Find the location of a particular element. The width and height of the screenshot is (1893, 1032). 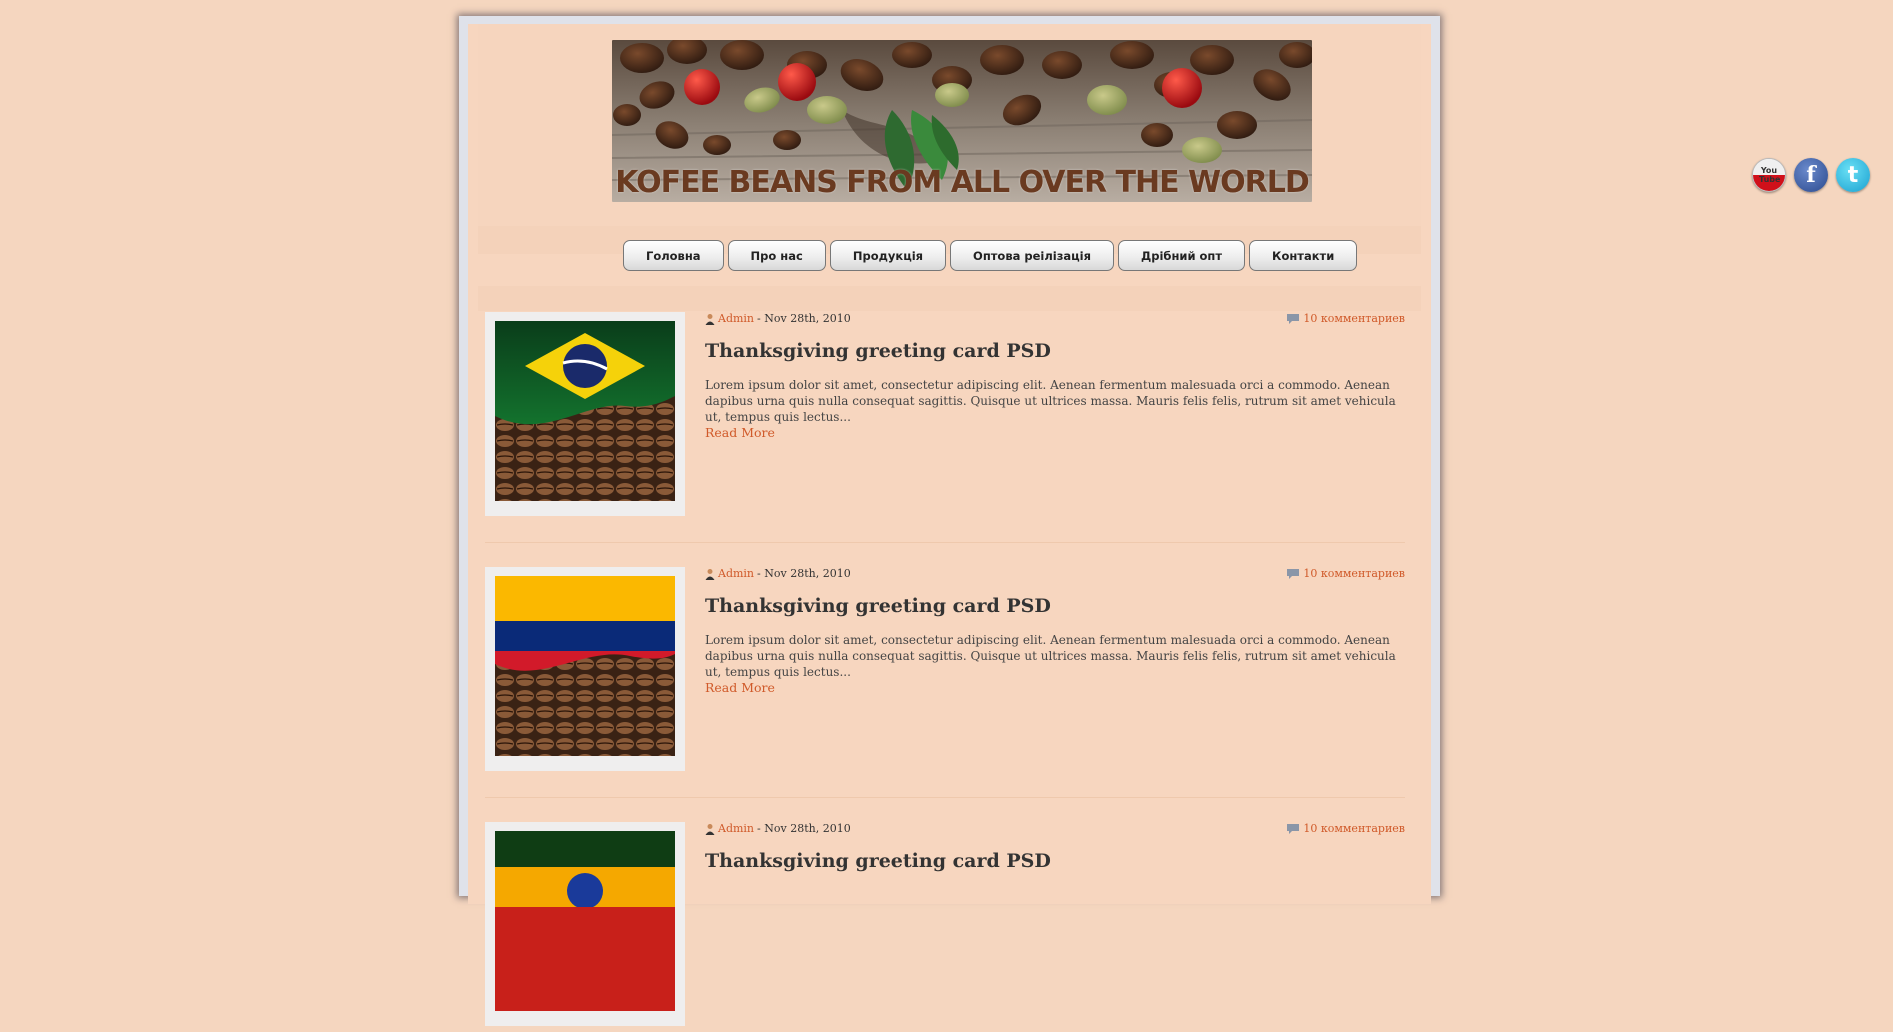

social-links: You Tube f t is located at coordinates (1811, 175).